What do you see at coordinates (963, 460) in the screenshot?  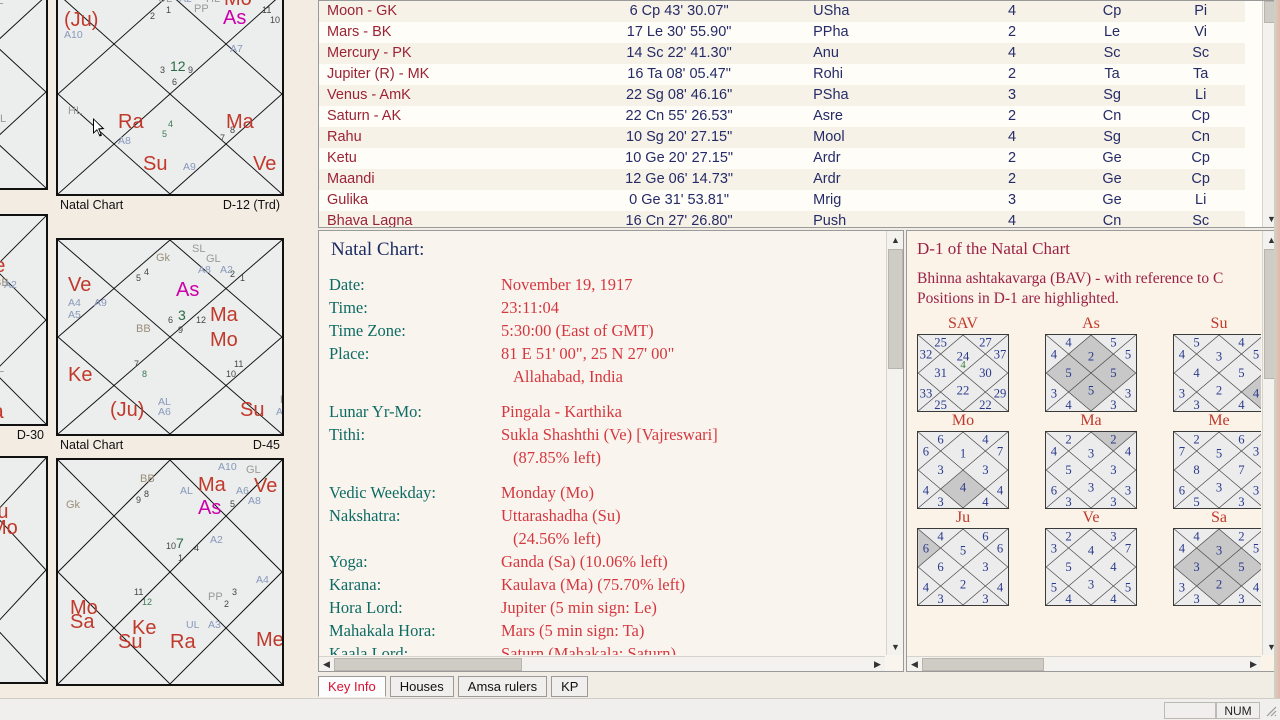 I see `ashtakavarga-chart-mo: Mo 1 6 6 3 4 3 4 4 4 3 7 4` at bounding box center [963, 460].